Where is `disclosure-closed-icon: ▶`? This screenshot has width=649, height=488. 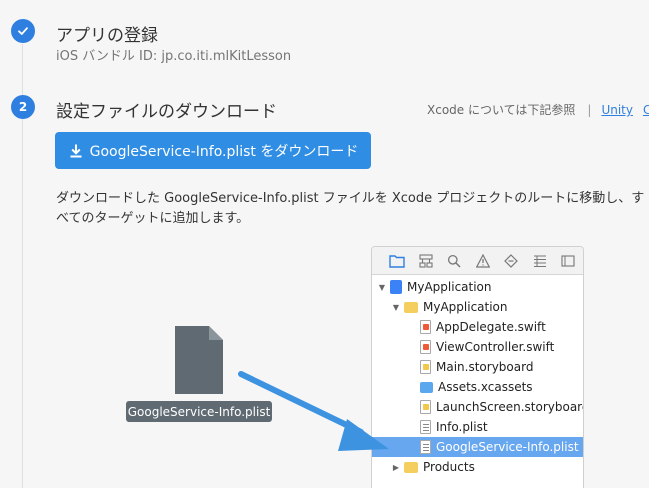
disclosure-closed-icon: ▶ is located at coordinates (396, 467).